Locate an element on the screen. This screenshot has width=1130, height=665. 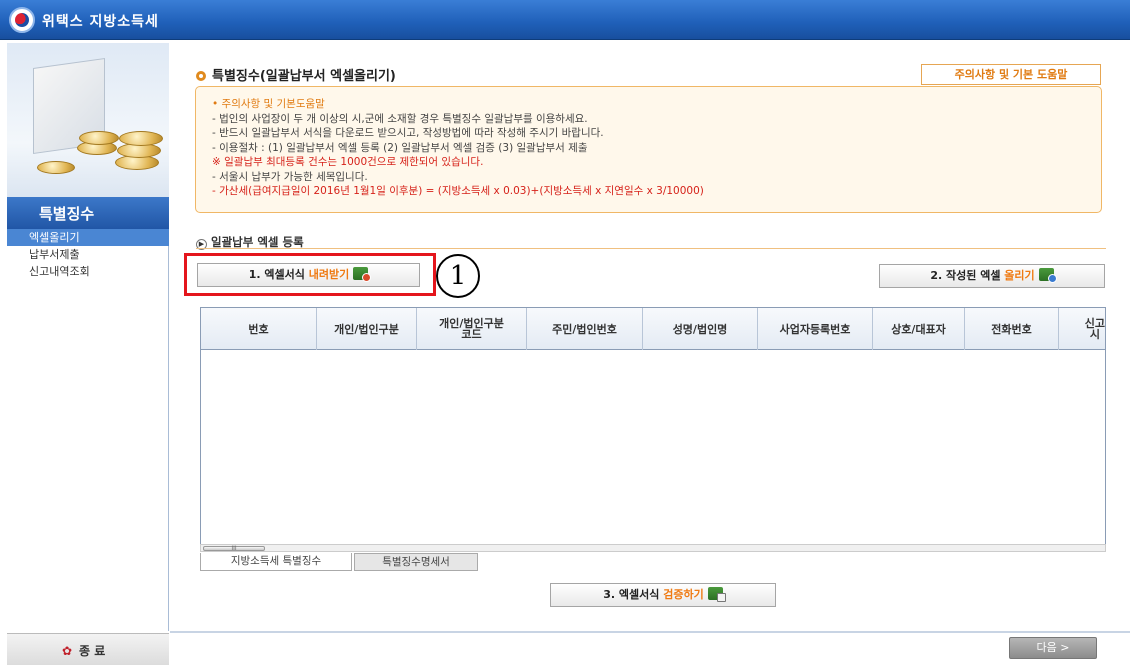
sheet-tab-local-income-tax: 지방소득세 특별징수 is located at coordinates (276, 562).